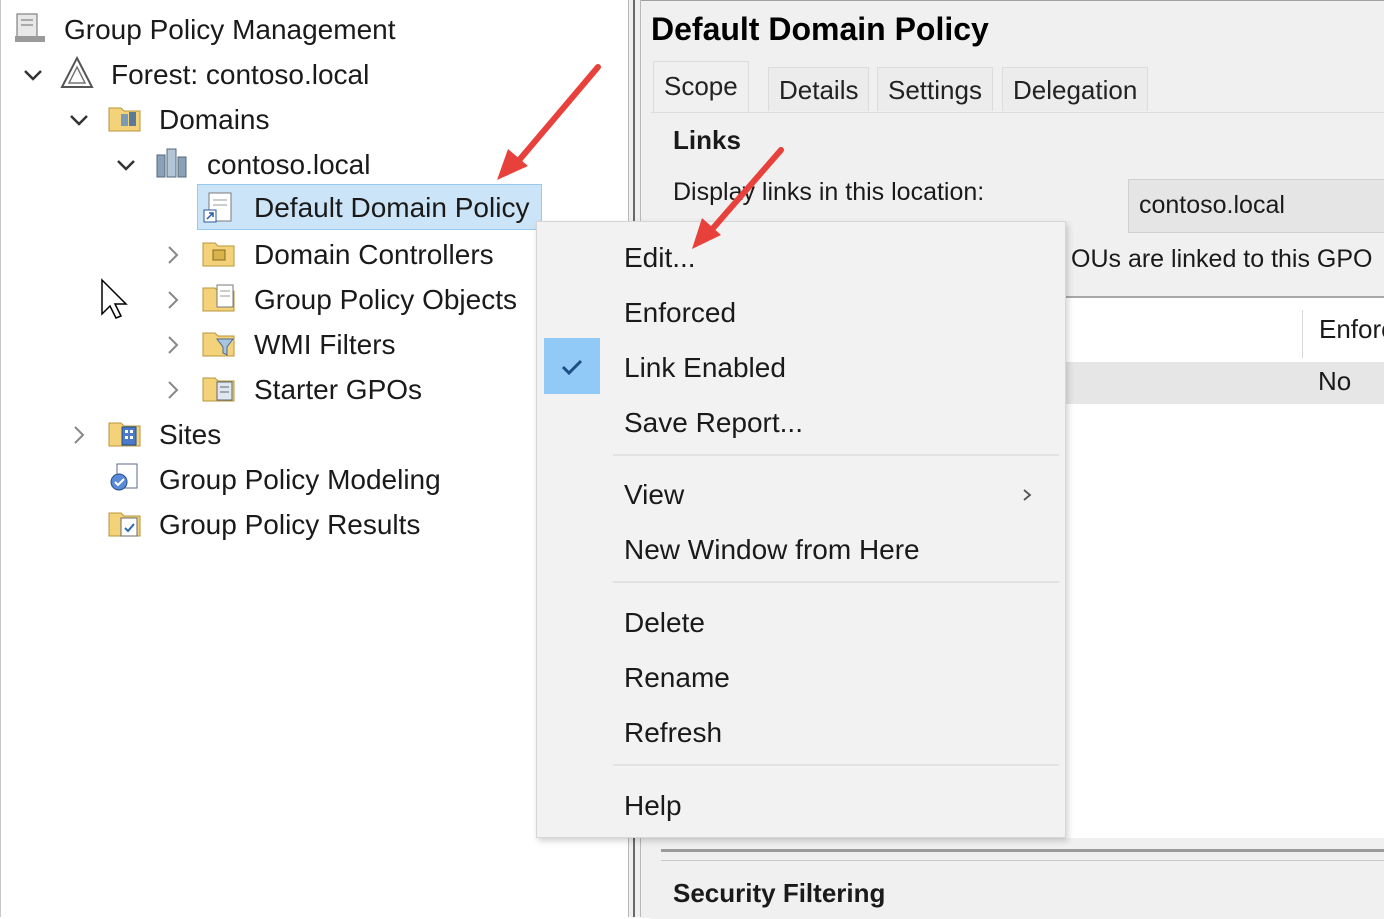 The height and width of the screenshot is (919, 1384). Describe the element at coordinates (1027, 495) in the screenshot. I see `submenu-chevron-icon` at that location.